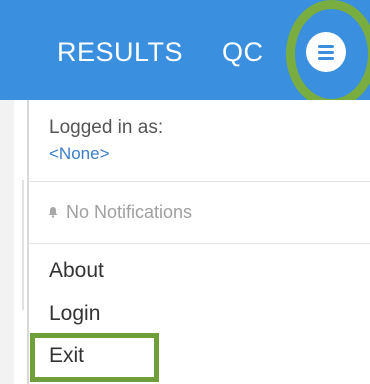 This screenshot has height=384, width=370. Describe the element at coordinates (129, 212) in the screenshot. I see `notifications-text: No Notifications` at that location.